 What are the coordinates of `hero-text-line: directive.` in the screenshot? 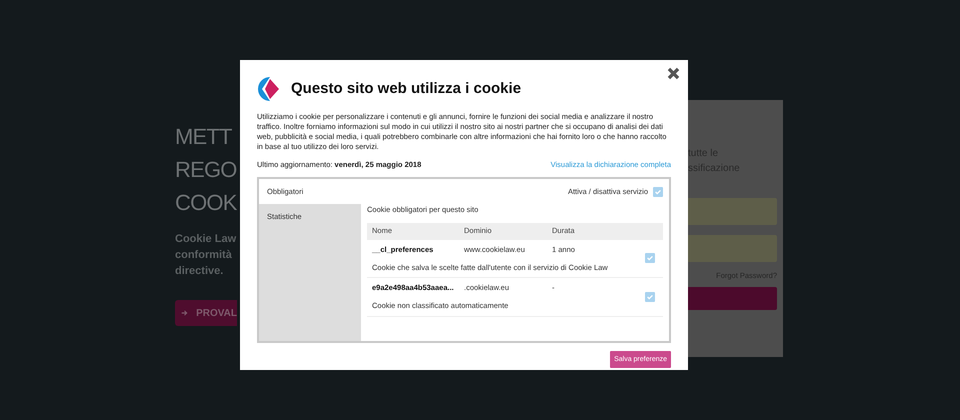 It's located at (199, 271).